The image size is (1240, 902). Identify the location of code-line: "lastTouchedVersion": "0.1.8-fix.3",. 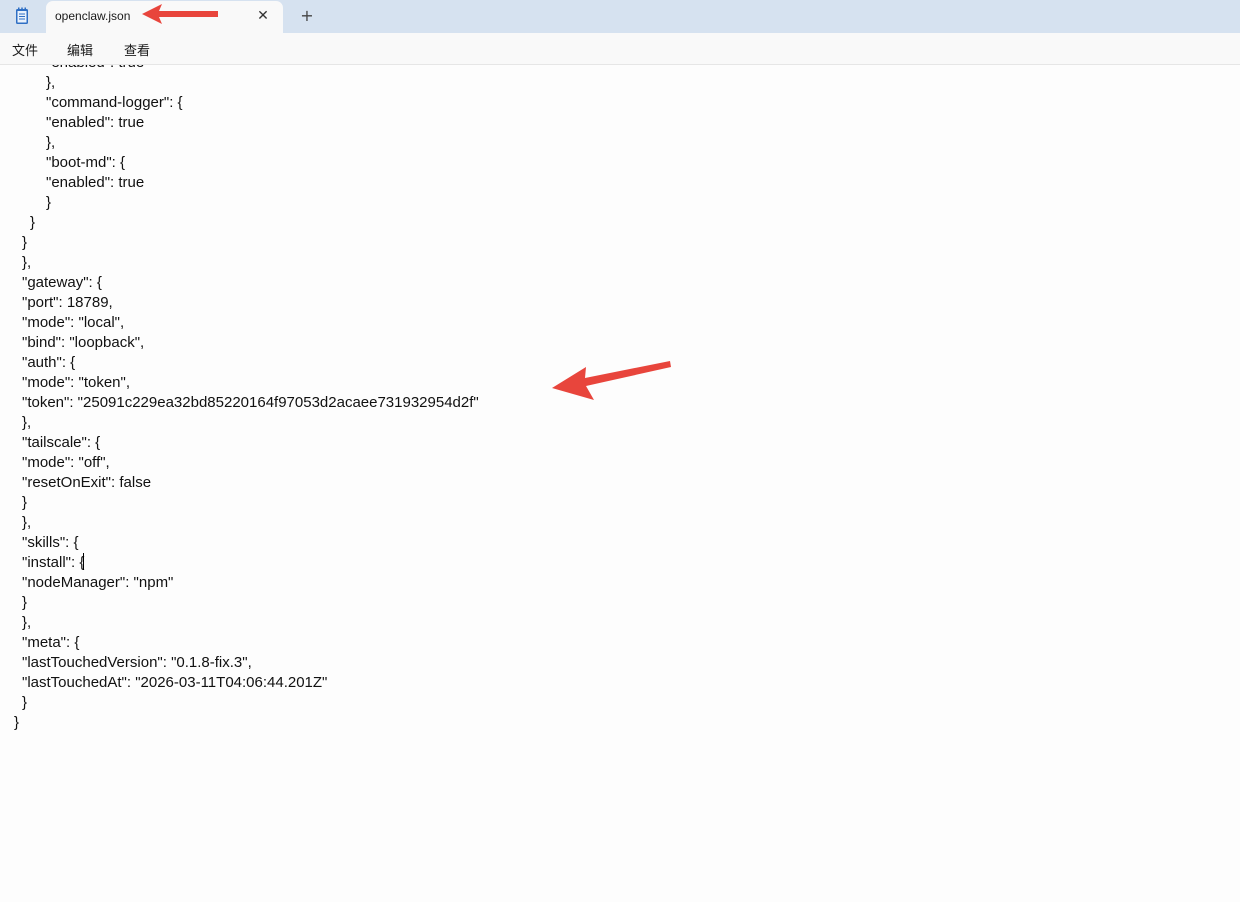
(137, 662).